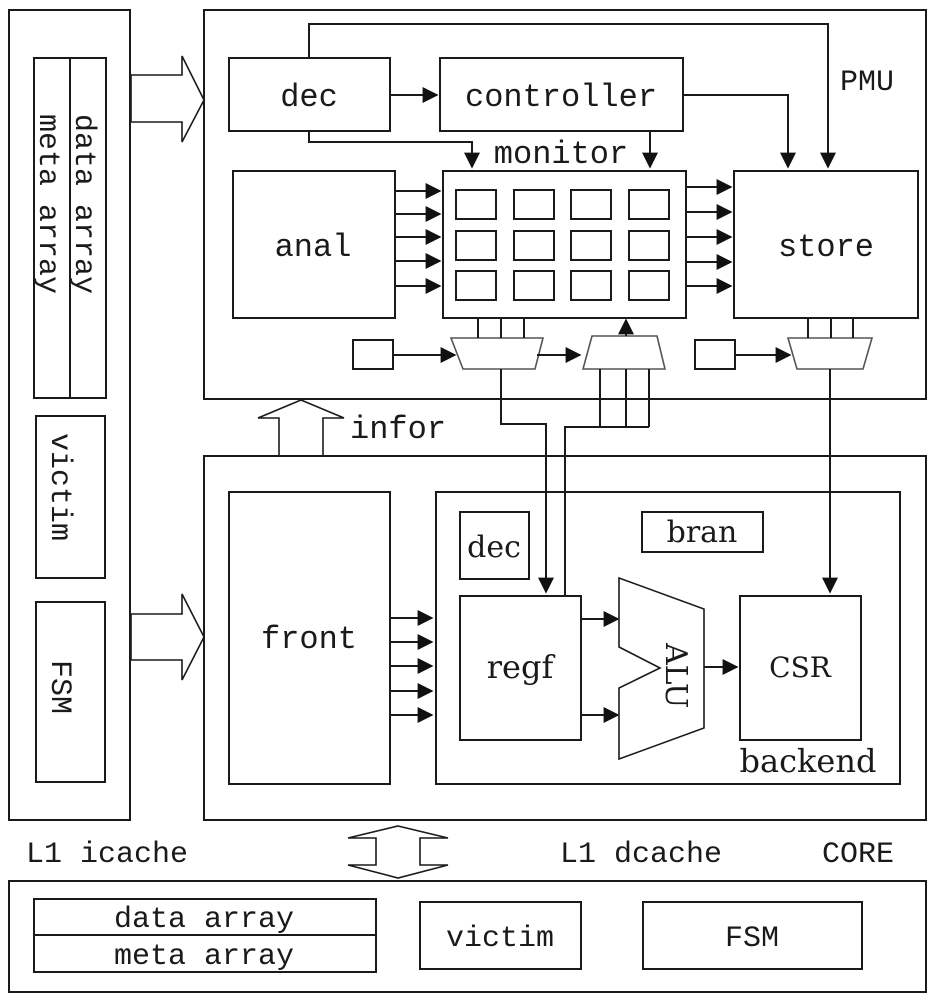 The height and width of the screenshot is (1000, 935). I want to click on backend-dec-label: dec, so click(494, 547).